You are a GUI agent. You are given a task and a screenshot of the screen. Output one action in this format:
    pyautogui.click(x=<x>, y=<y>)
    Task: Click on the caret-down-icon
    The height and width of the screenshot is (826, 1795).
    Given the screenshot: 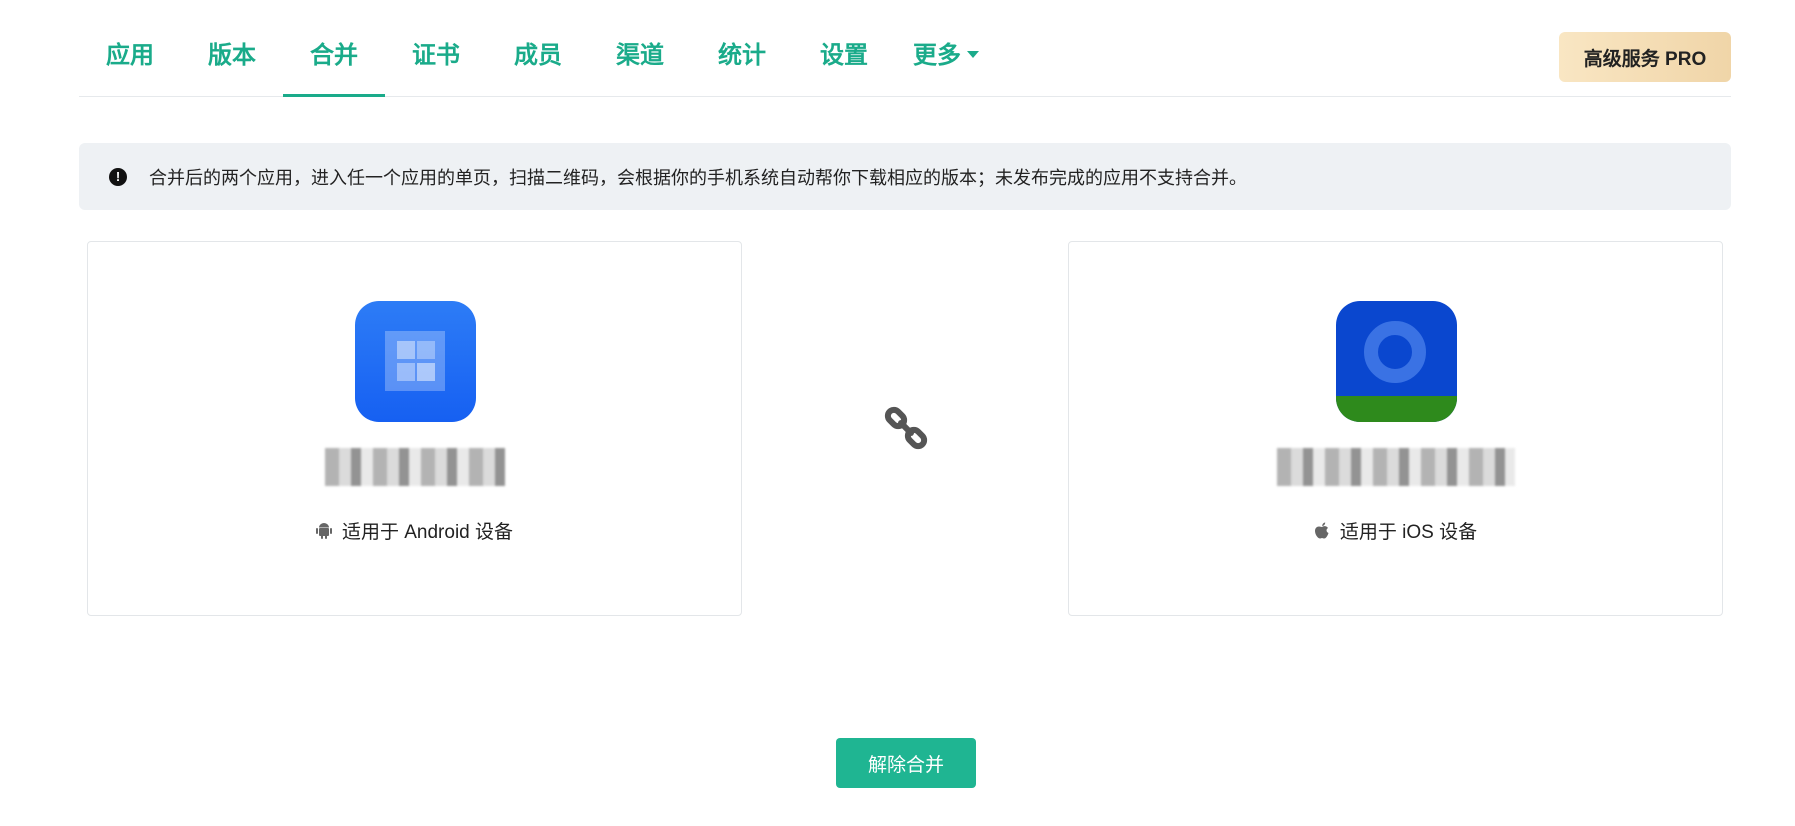 What is the action you would take?
    pyautogui.click(x=973, y=54)
    